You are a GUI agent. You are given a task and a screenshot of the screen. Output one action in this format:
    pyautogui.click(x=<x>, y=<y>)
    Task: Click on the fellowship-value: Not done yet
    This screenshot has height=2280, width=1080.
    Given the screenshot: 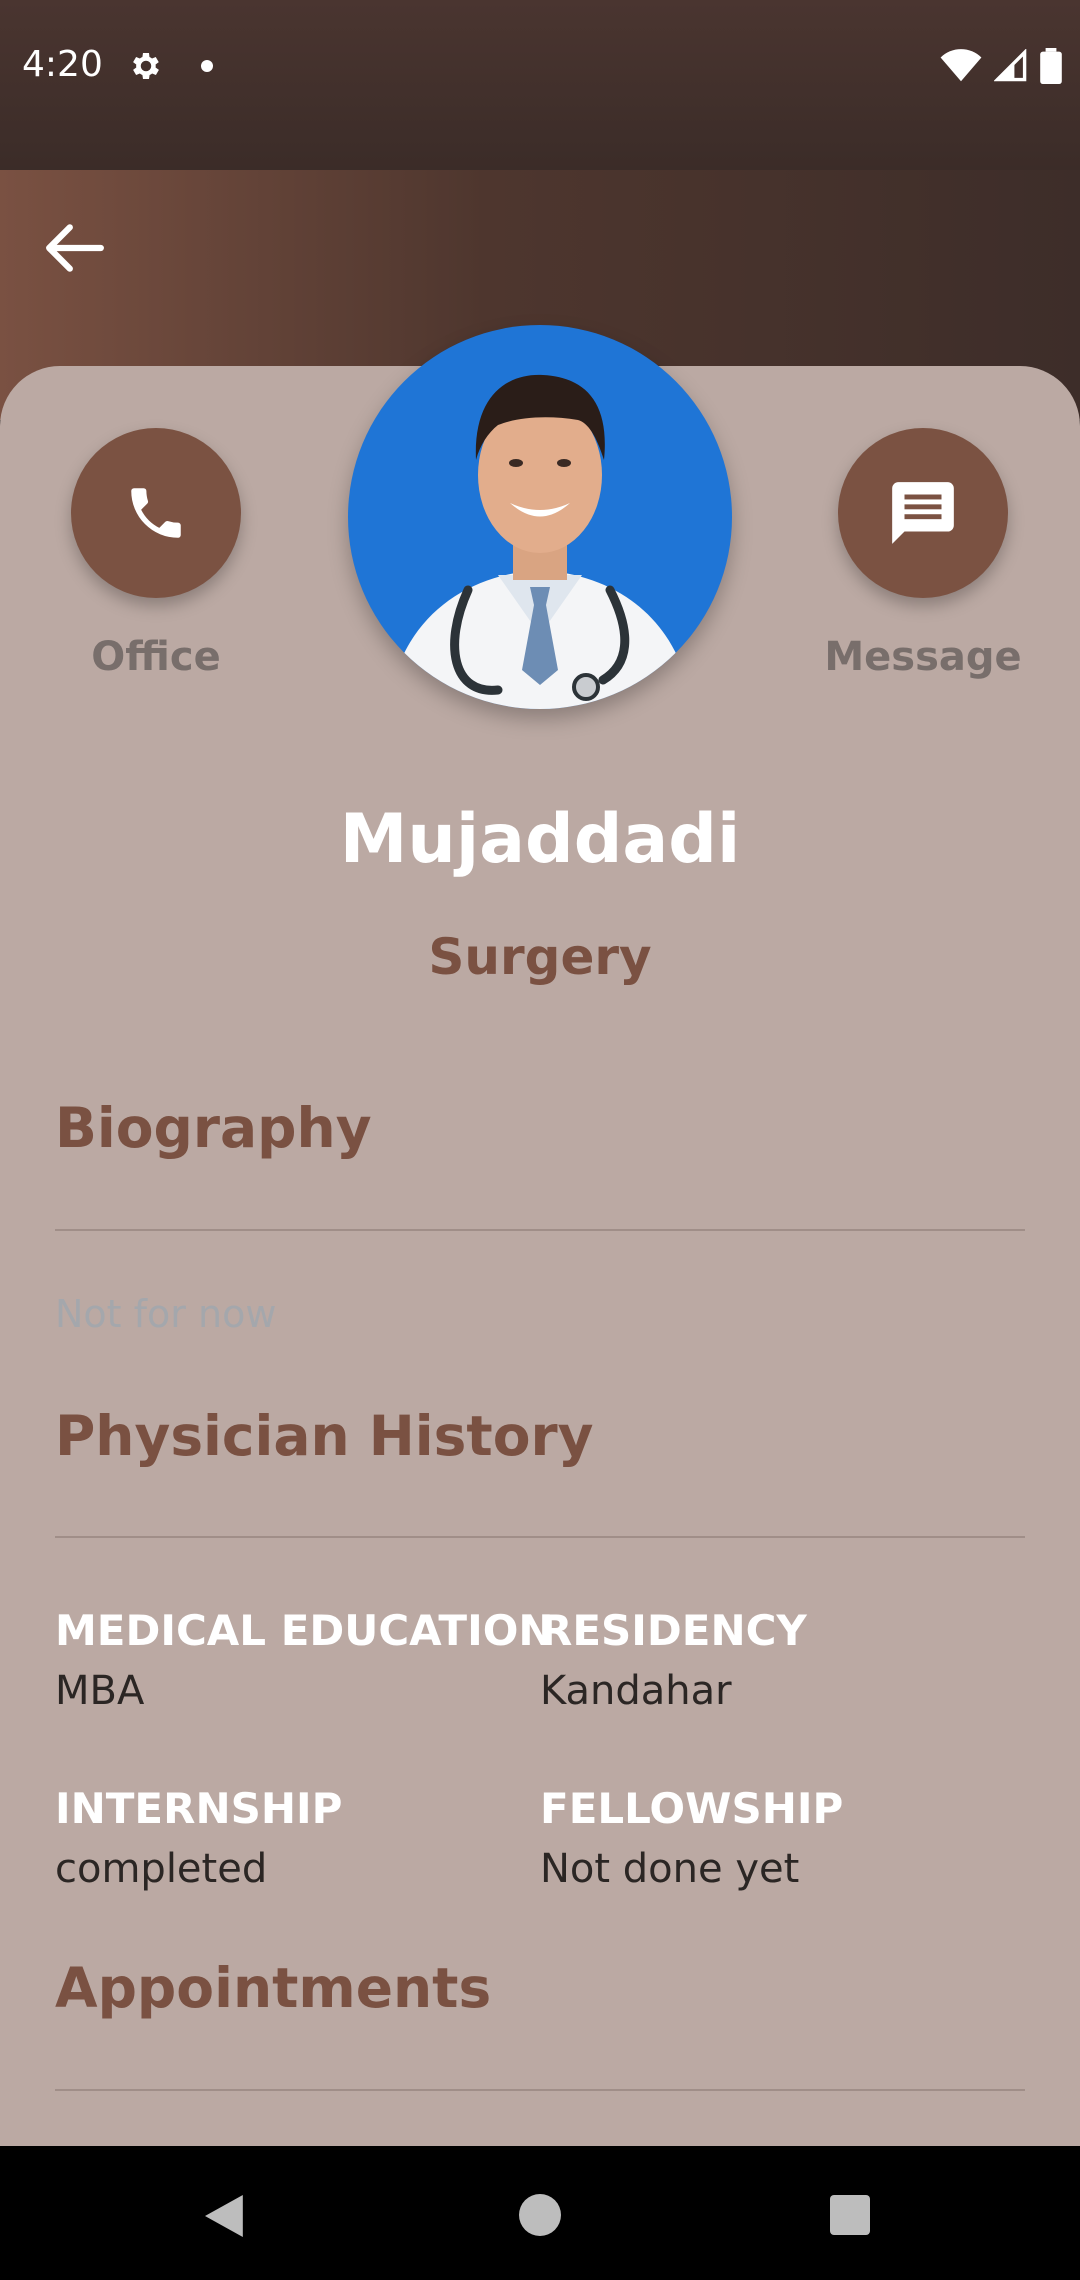 What is the action you would take?
    pyautogui.click(x=670, y=1869)
    